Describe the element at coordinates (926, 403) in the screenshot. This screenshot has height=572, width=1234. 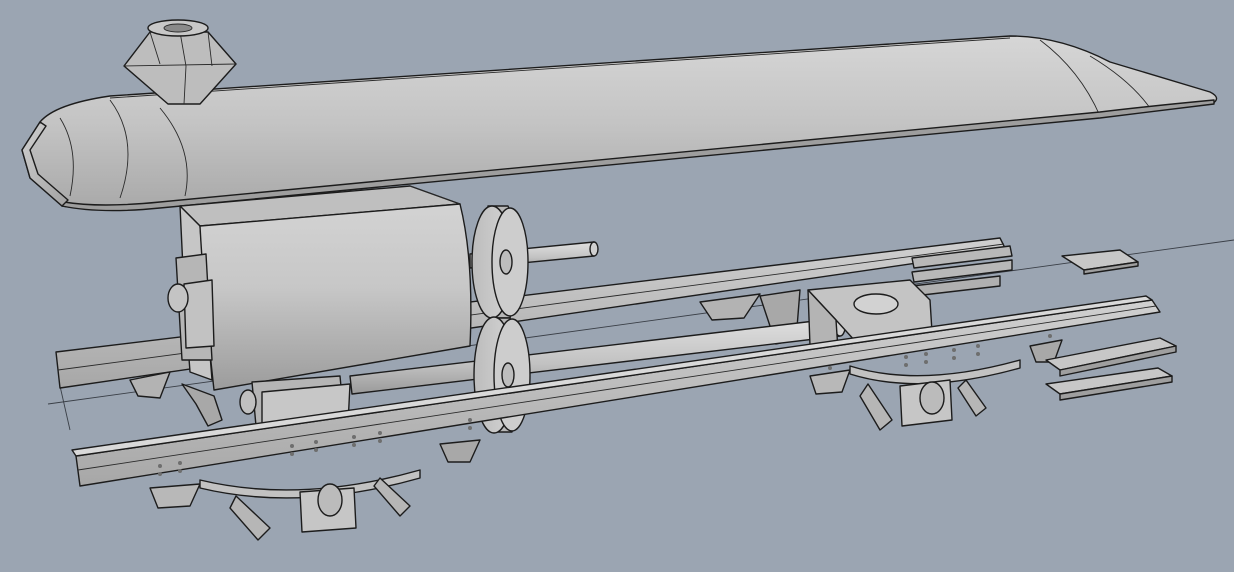
I see `axle-box-right` at that location.